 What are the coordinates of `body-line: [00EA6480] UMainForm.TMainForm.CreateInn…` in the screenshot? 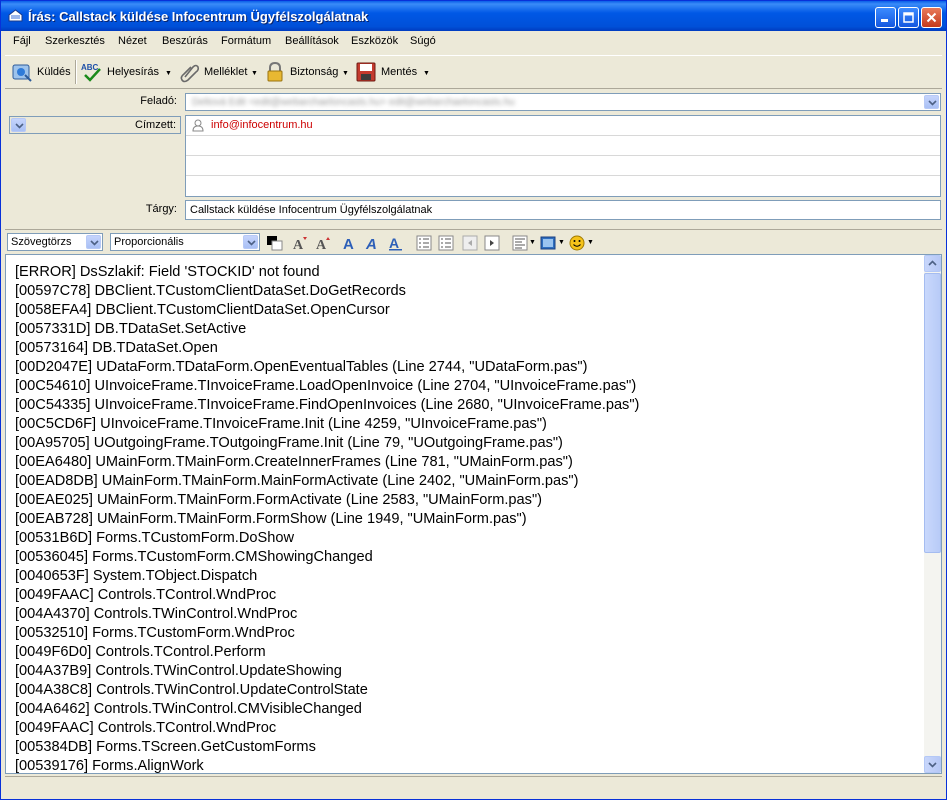 It's located at (294, 462).